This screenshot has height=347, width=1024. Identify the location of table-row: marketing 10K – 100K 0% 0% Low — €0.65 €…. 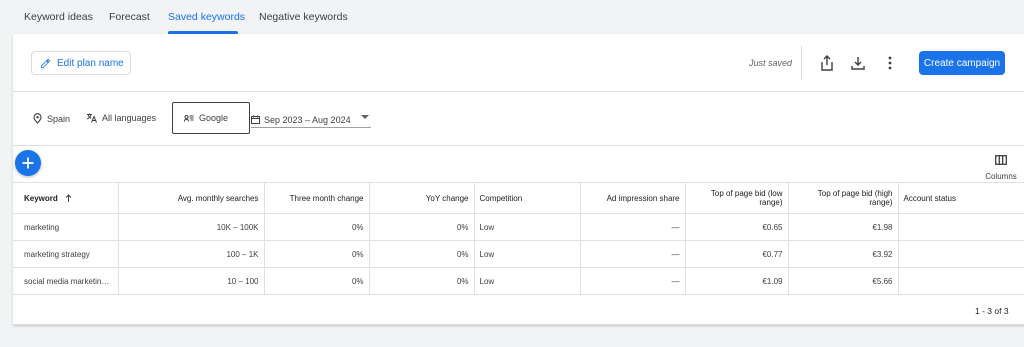
(518, 227).